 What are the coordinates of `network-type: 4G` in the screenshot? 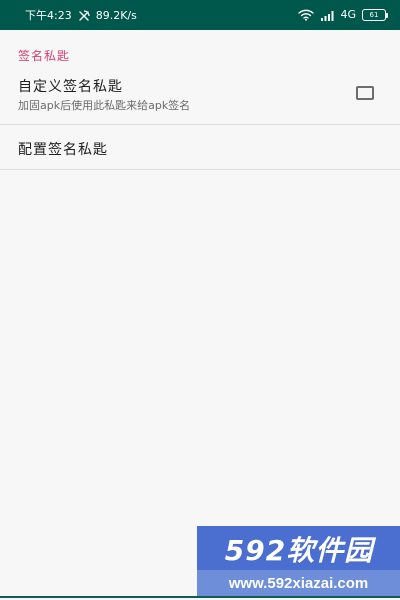 It's located at (348, 14).